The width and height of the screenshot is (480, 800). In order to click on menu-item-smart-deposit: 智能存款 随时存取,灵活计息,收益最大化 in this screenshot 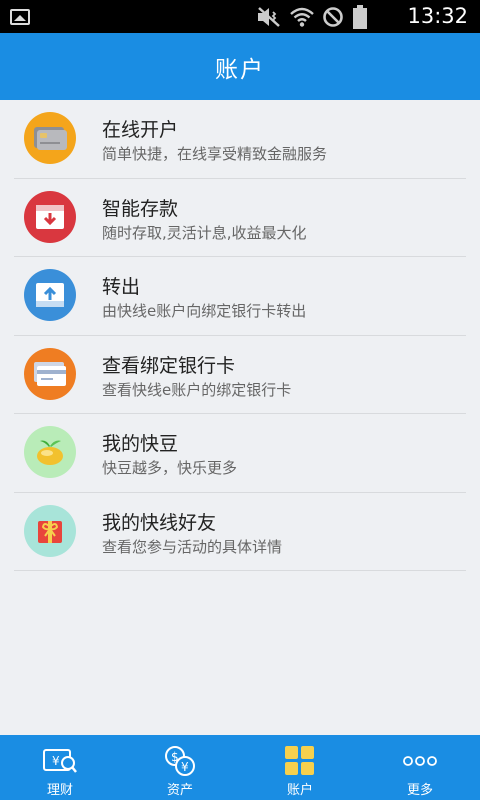, I will do `click(240, 218)`.